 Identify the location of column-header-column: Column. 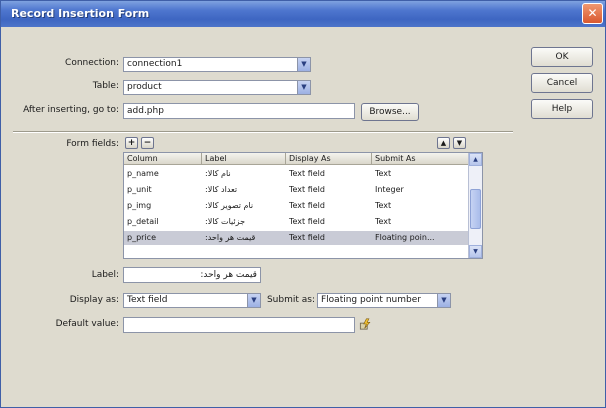
(163, 159).